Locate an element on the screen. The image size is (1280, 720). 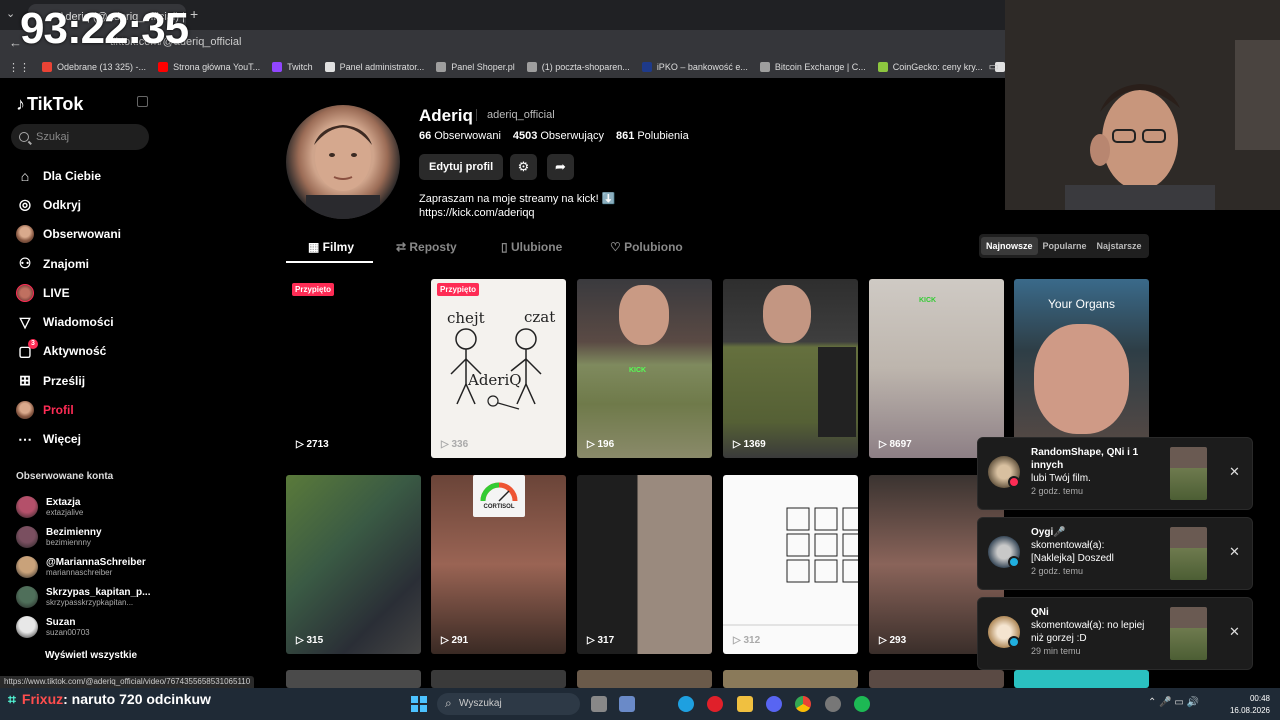
following-stat: 66 Obserwowani is located at coordinates (460, 136).